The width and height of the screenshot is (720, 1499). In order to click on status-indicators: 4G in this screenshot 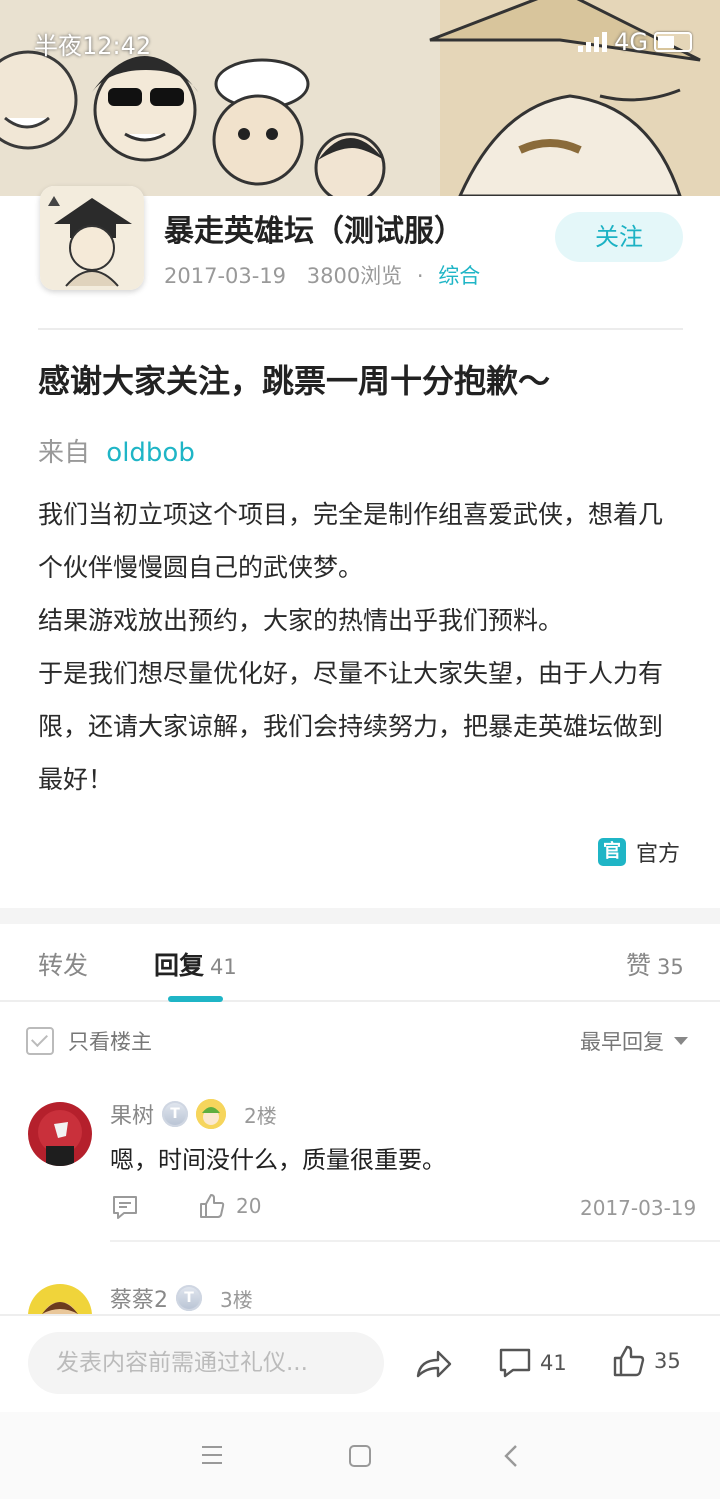, I will do `click(635, 42)`.